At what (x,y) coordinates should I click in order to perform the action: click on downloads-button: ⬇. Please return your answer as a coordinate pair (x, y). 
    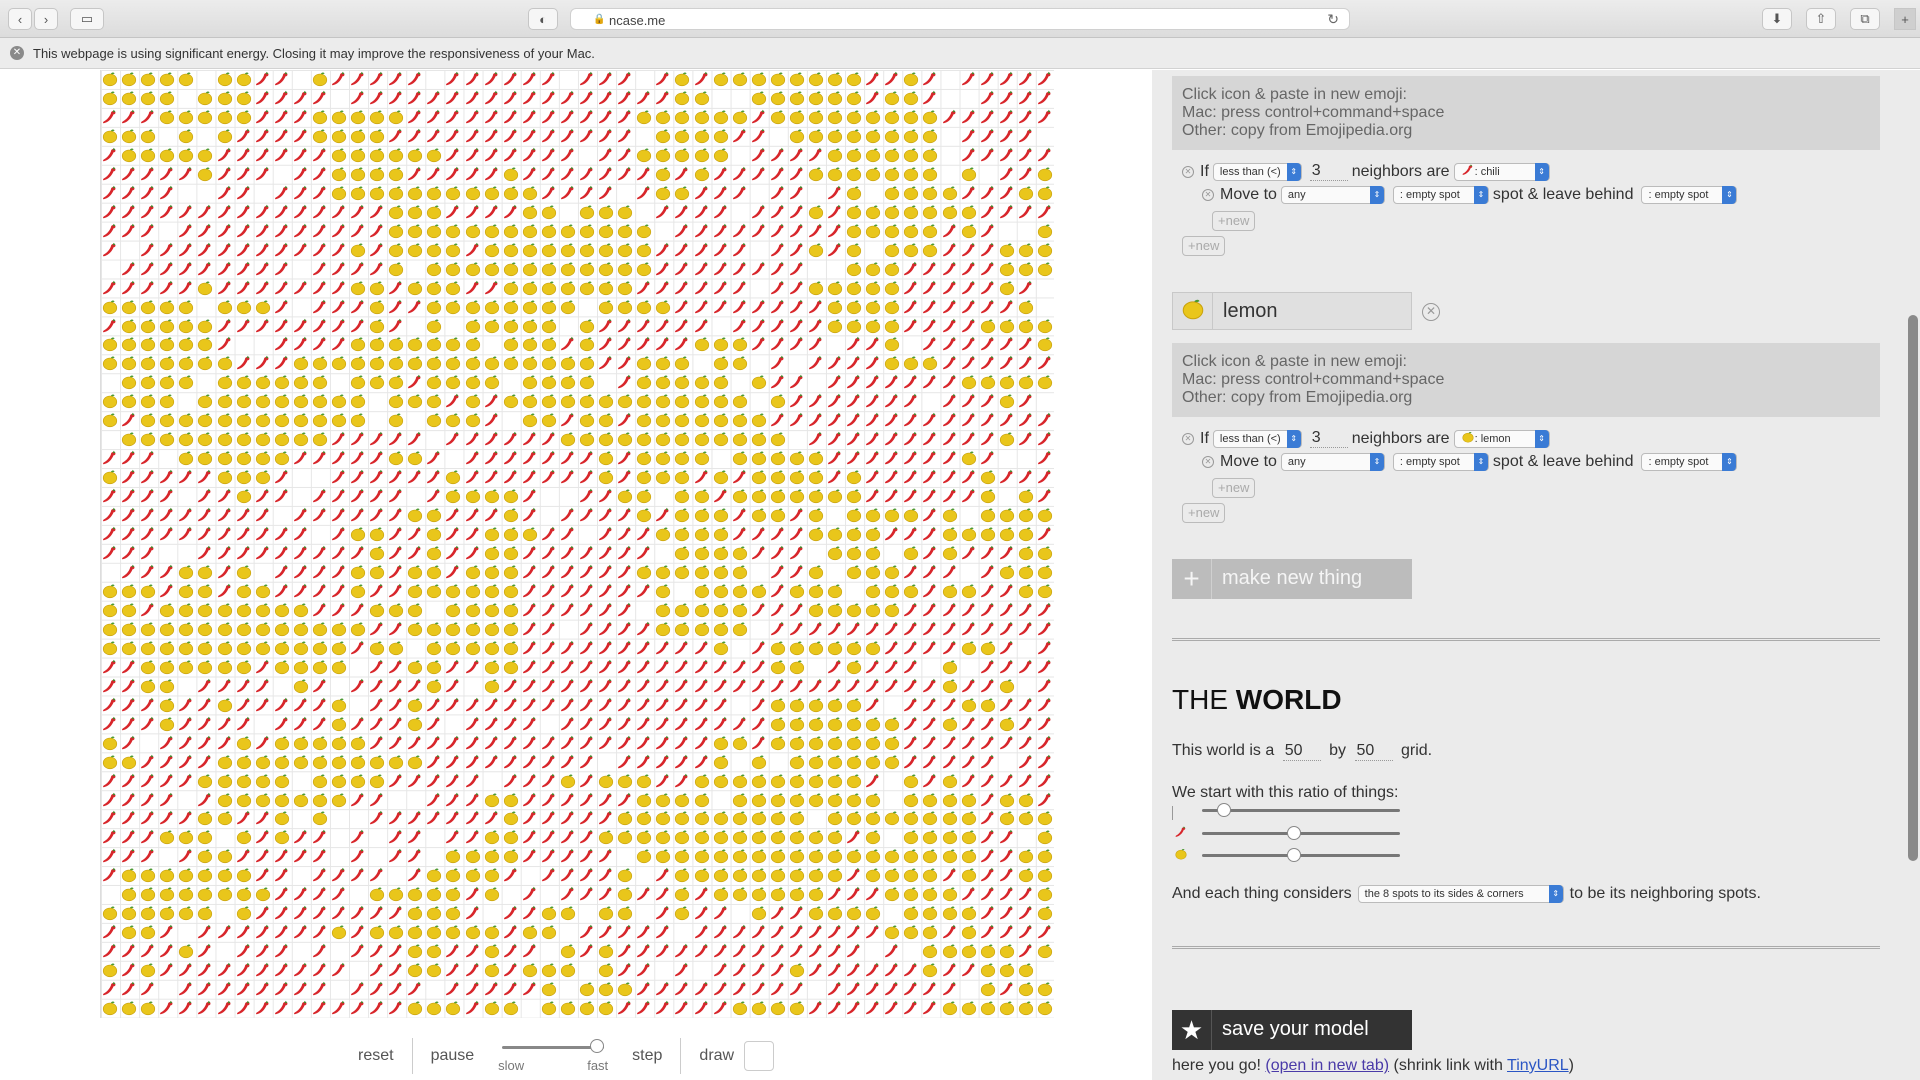
    Looking at the image, I should click on (1777, 19).